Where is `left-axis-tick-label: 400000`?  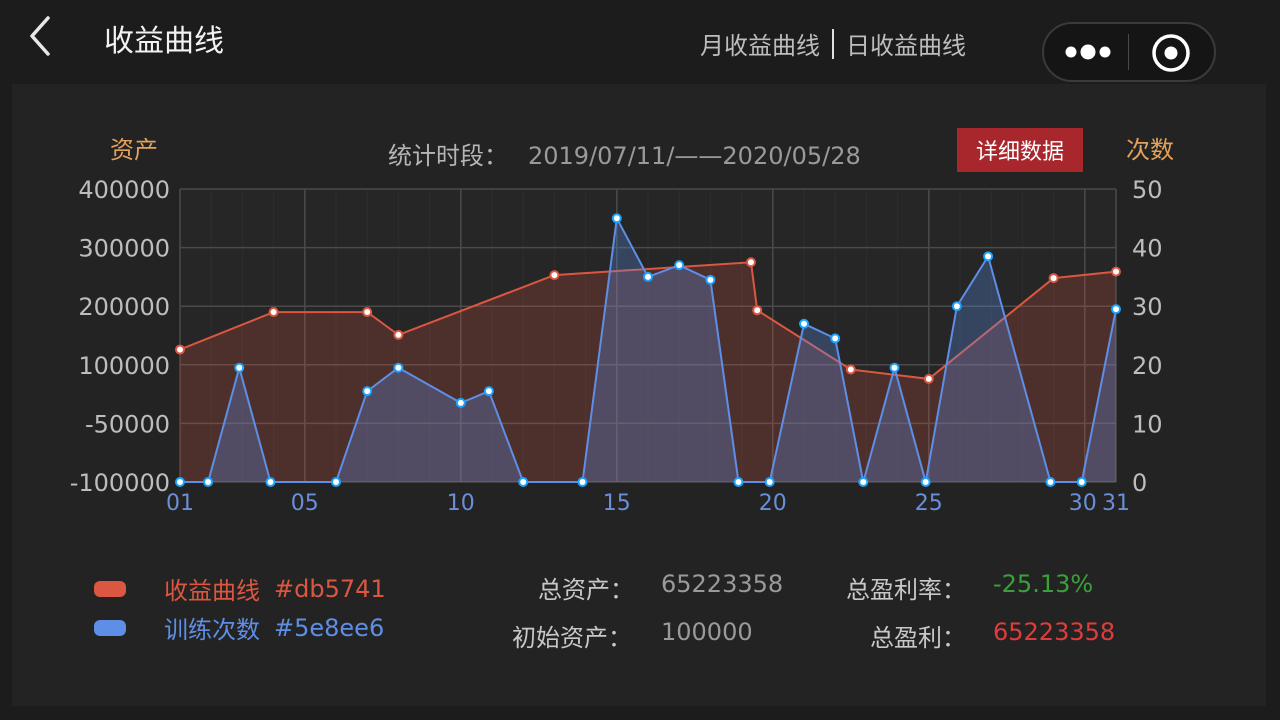 left-axis-tick-label: 400000 is located at coordinates (124, 190).